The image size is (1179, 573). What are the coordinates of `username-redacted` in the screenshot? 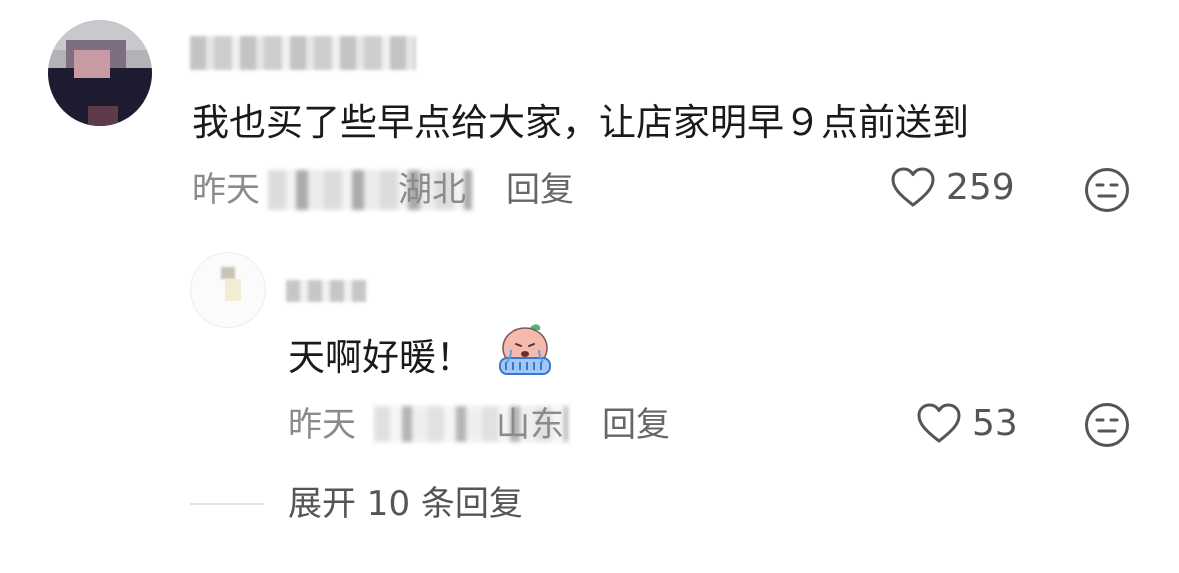 It's located at (303, 53).